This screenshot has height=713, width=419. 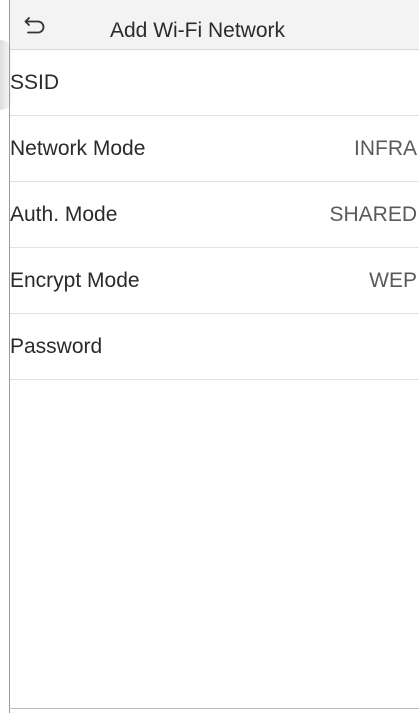 I want to click on page-title: Add Wi-Fi Network, so click(x=198, y=30).